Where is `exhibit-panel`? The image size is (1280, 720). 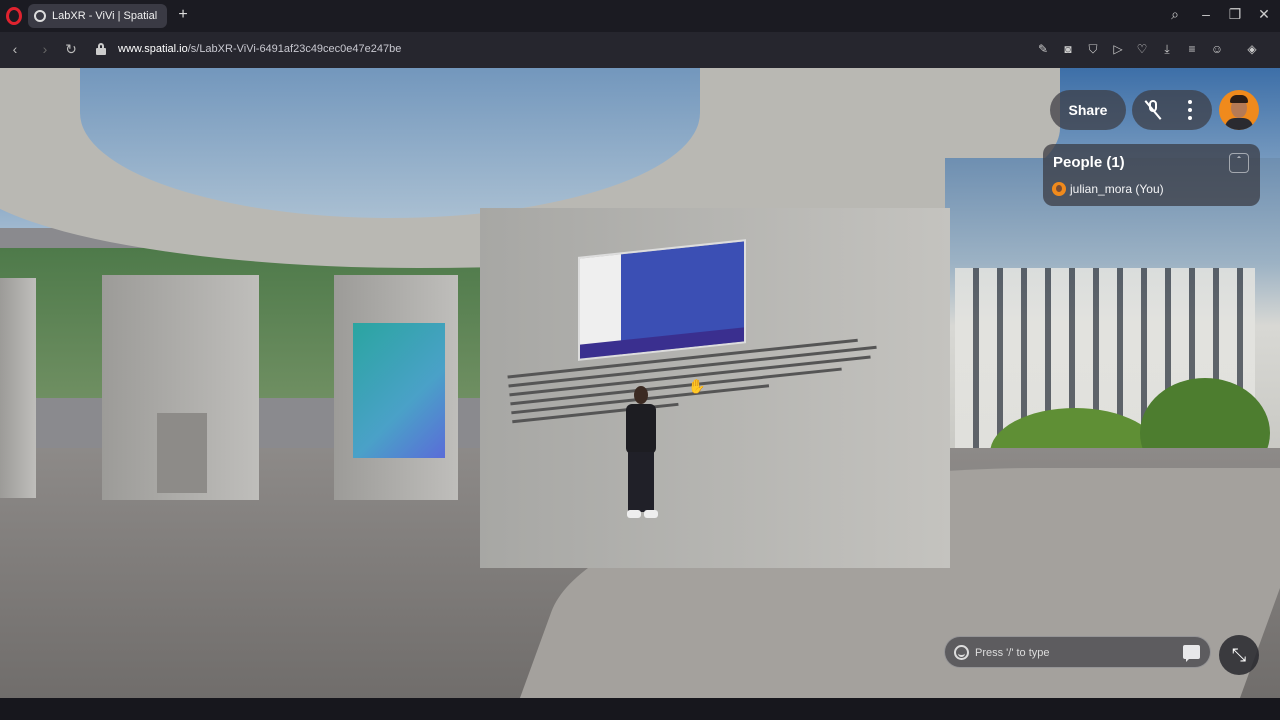
exhibit-panel is located at coordinates (399, 390).